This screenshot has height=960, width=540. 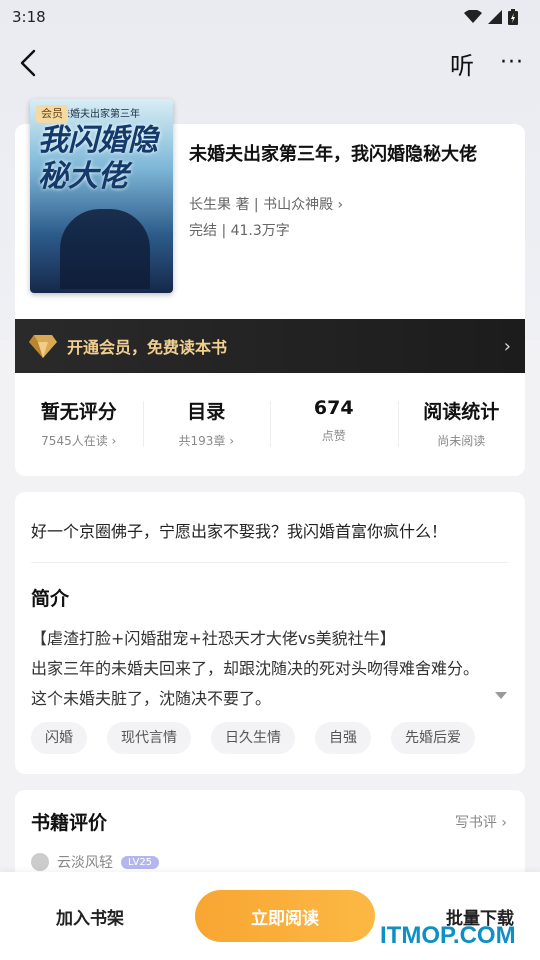 I want to click on status-bar: 3:18, so click(x=270, y=17).